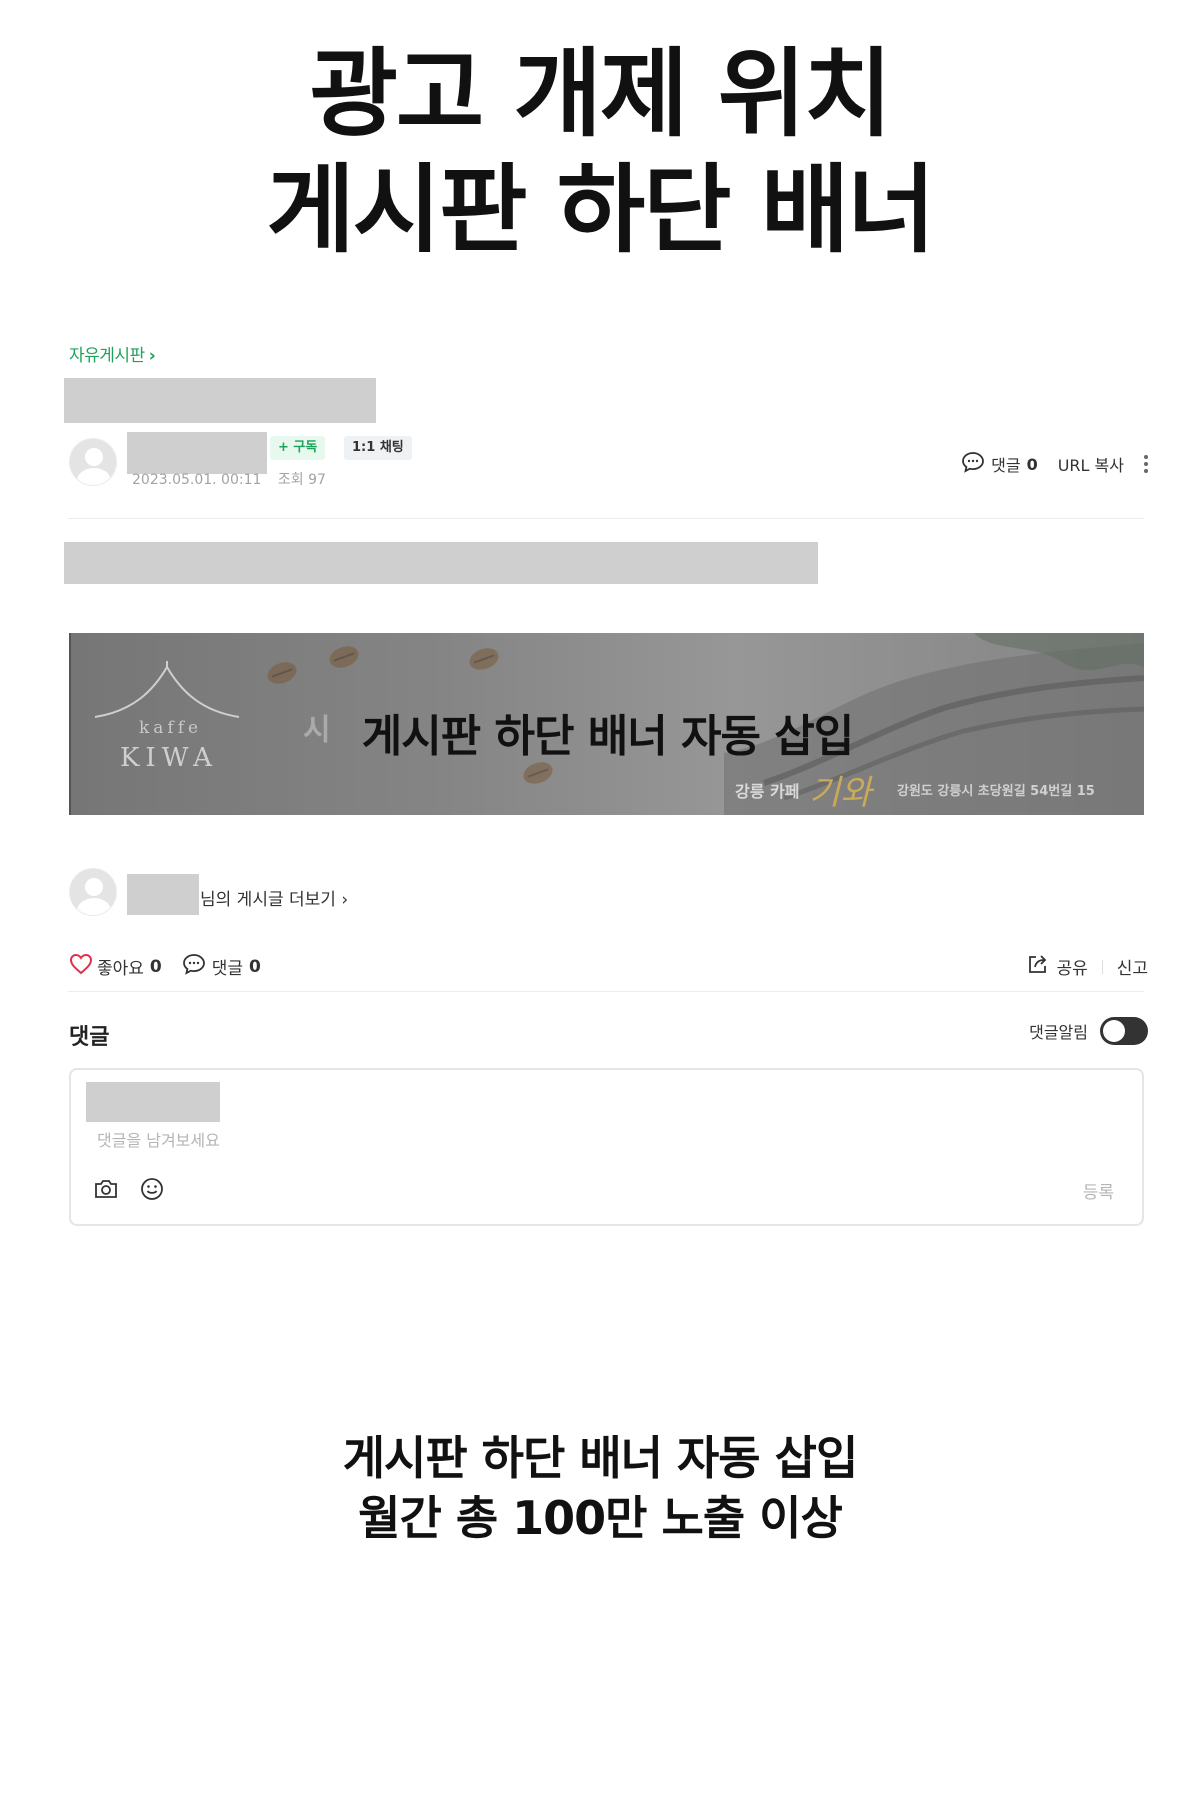 This screenshot has width=1200, height=1800. I want to click on like-count: 0, so click(155, 966).